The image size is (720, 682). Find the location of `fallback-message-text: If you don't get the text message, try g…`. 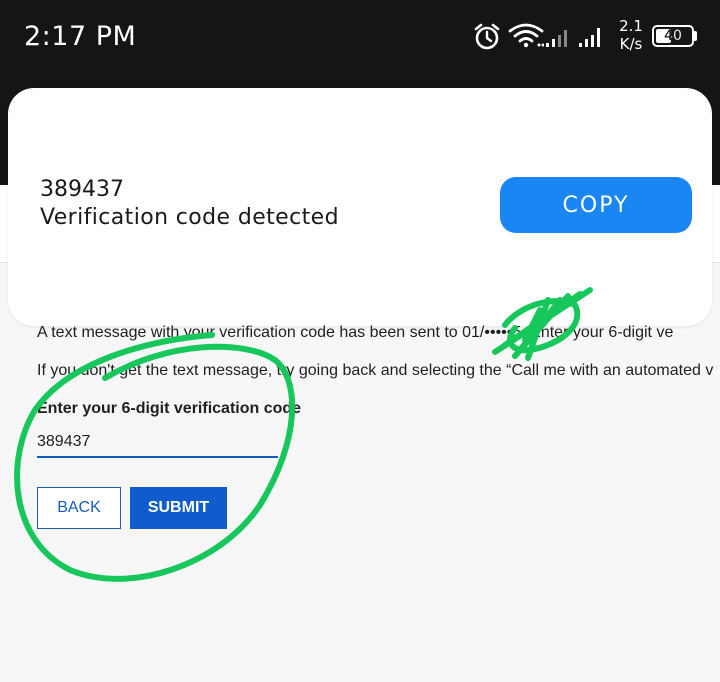

fallback-message-text: If you don't get the text message, try g… is located at coordinates (375, 370).